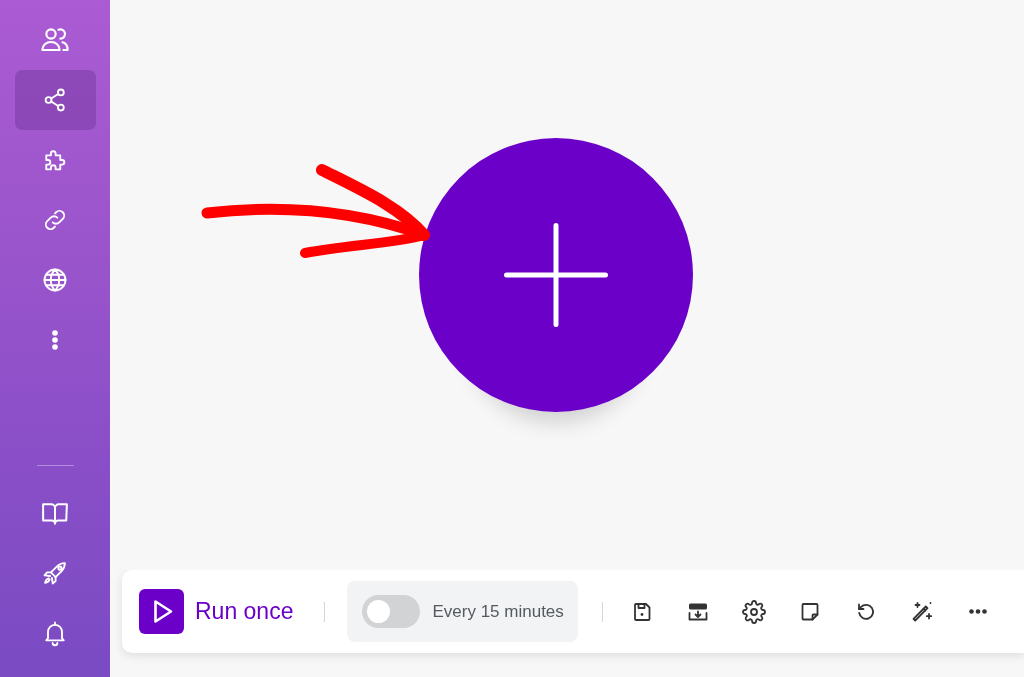 Image resolution: width=1024 pixels, height=677 pixels. Describe the element at coordinates (216, 611) in the screenshot. I see `run-once-button: Run once` at that location.